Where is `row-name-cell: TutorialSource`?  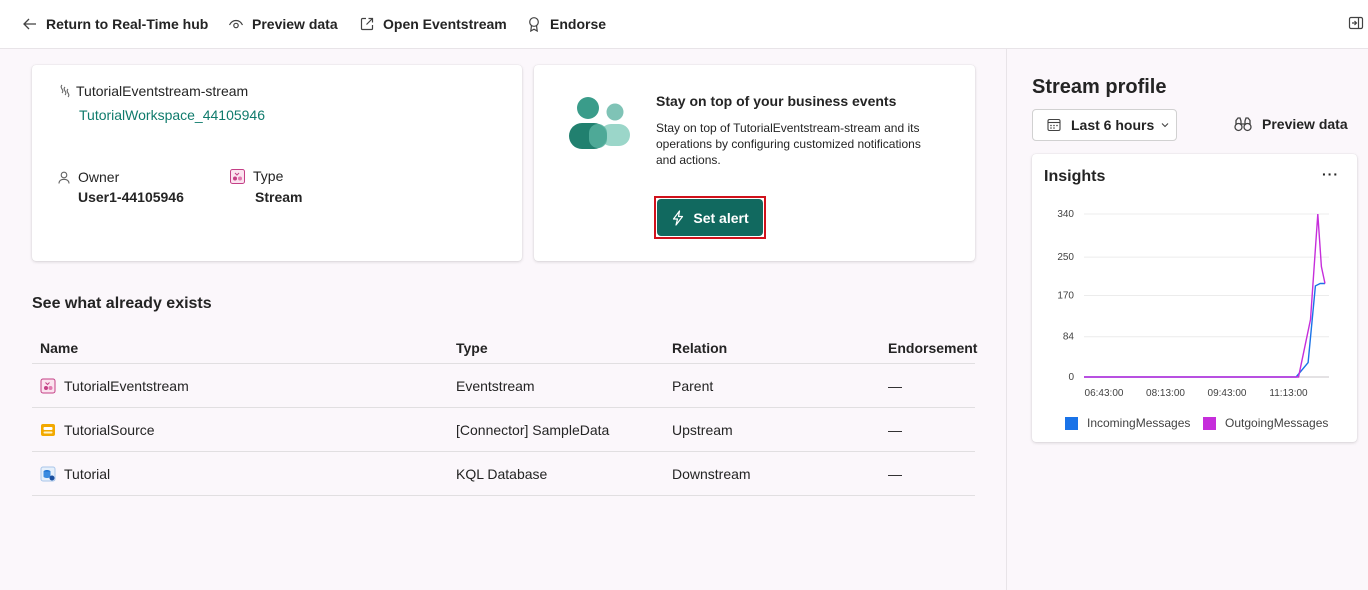 row-name-cell: TutorialSource is located at coordinates (97, 430).